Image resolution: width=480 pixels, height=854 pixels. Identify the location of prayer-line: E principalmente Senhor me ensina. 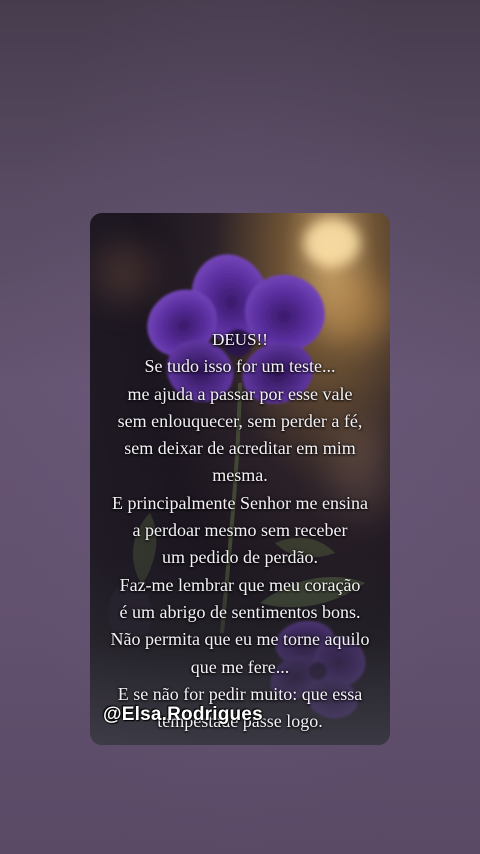
(240, 502).